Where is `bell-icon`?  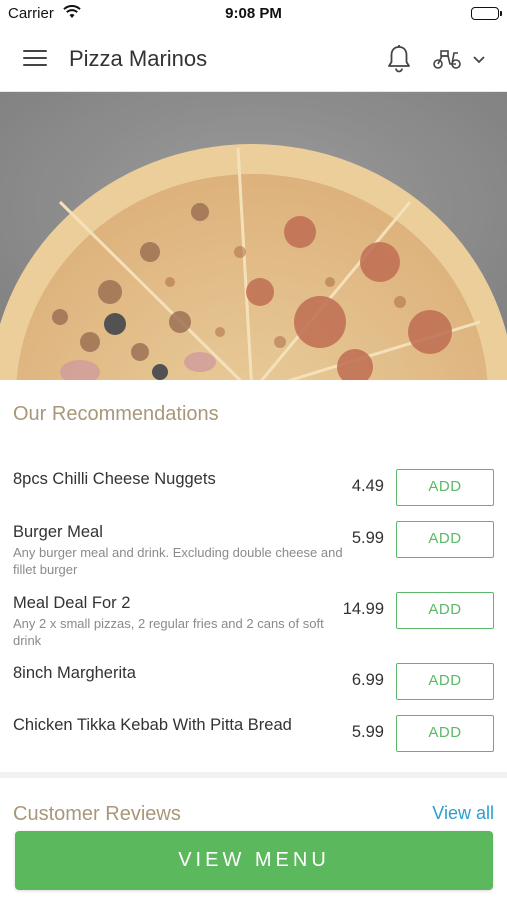 bell-icon is located at coordinates (399, 61).